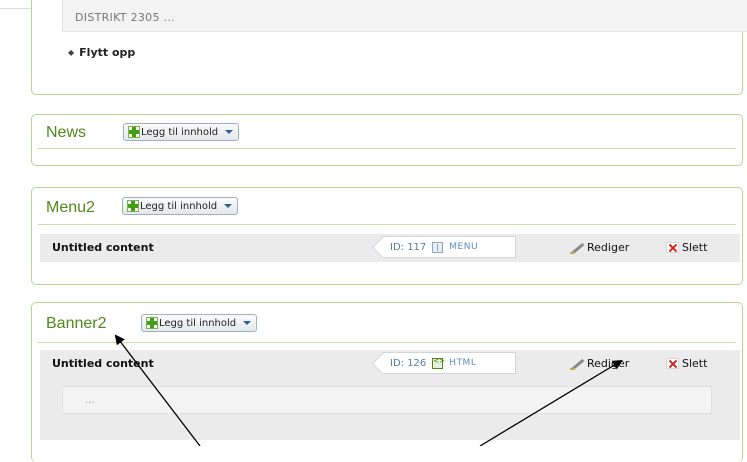 This screenshot has height=462, width=747. Describe the element at coordinates (76, 323) in the screenshot. I see `panel-title-banner2: Banner2` at that location.